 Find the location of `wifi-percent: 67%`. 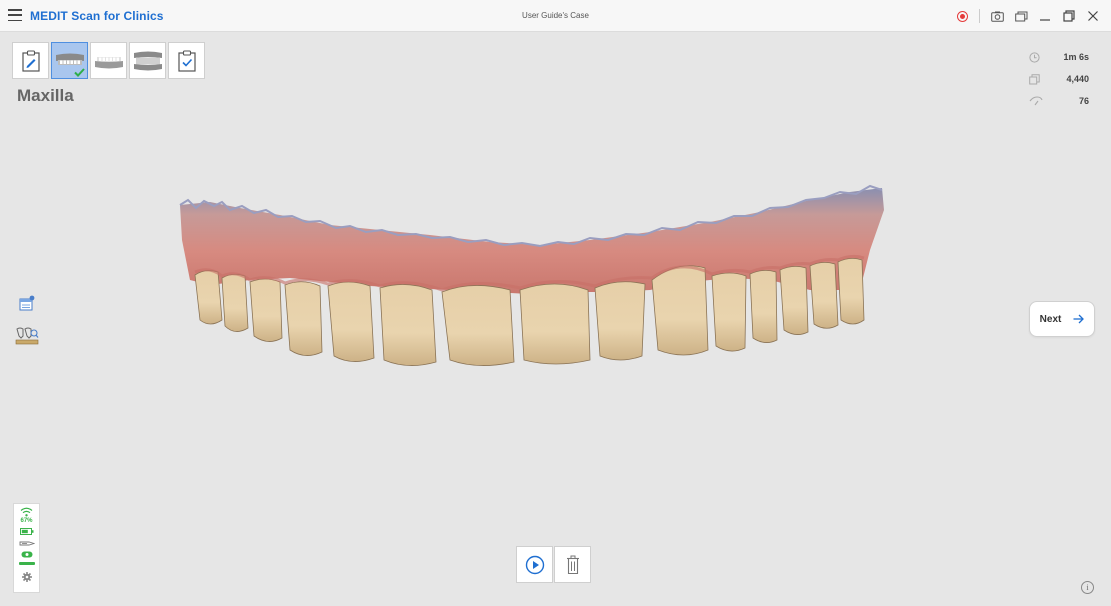

wifi-percent: 67% is located at coordinates (26, 521).